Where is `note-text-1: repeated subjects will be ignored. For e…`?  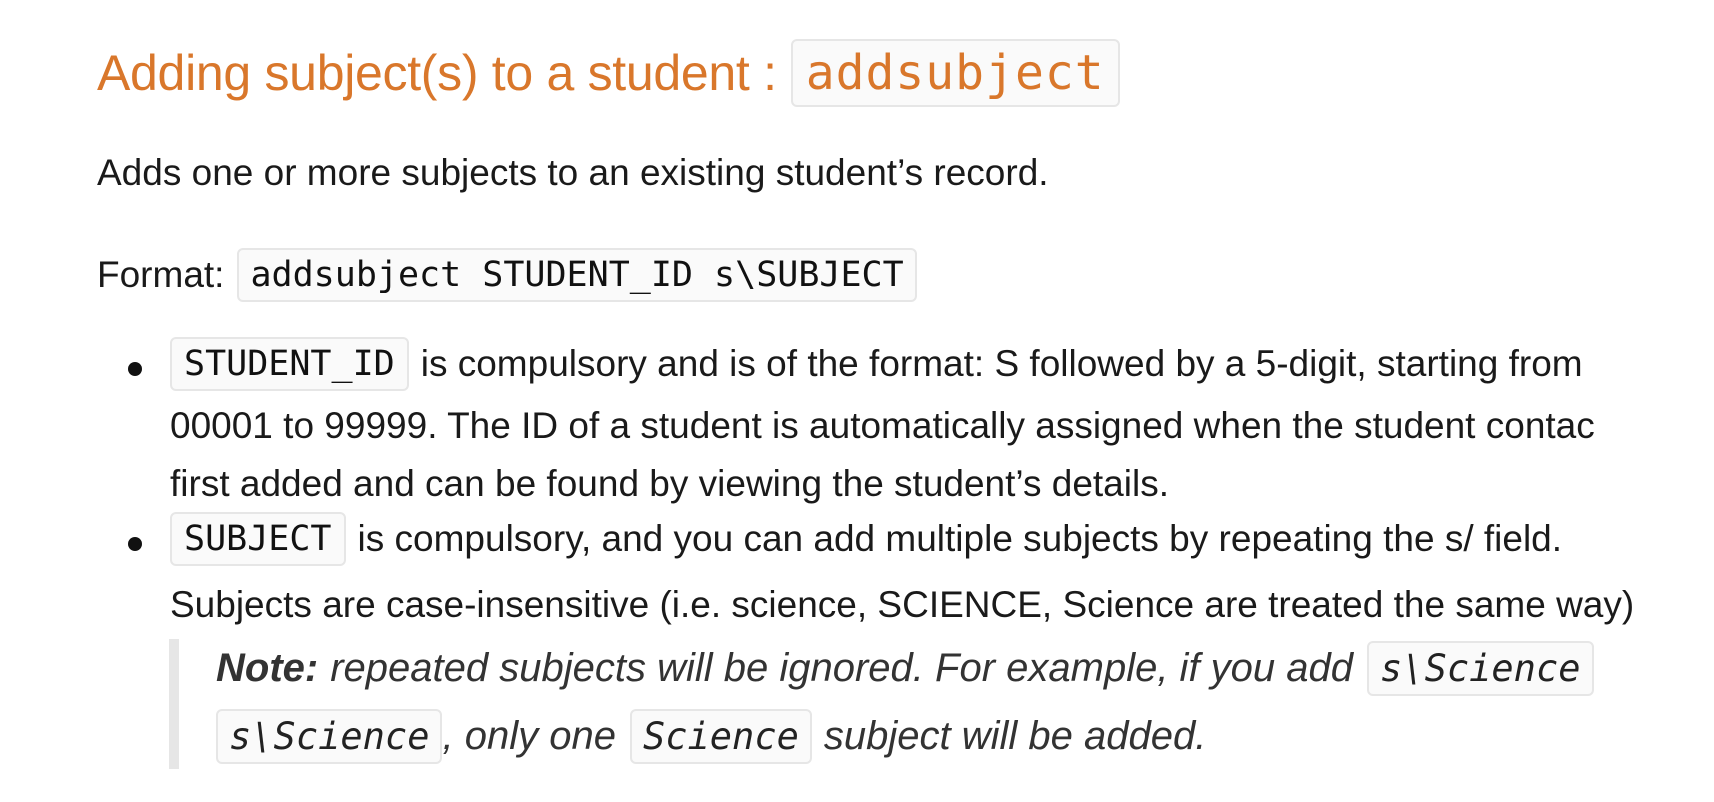
note-text-1: repeated subjects will be ignored. For e… is located at coordinates (842, 667).